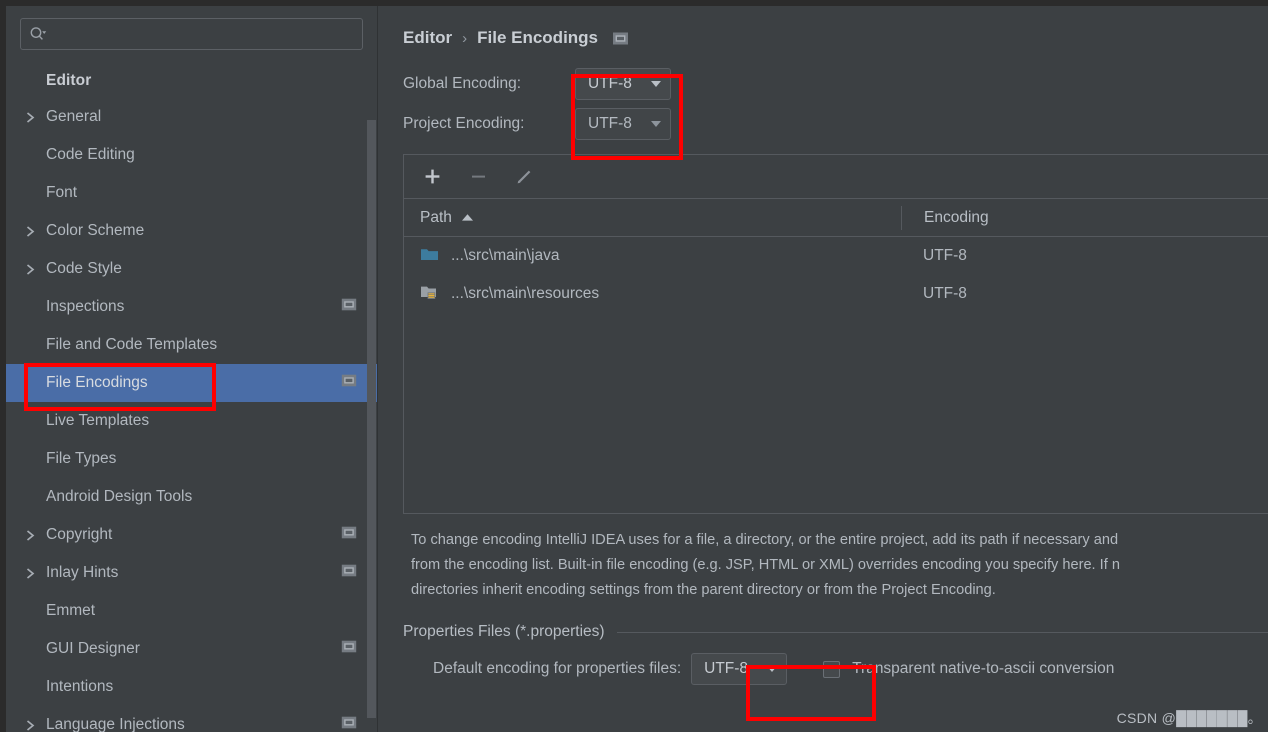  I want to click on sidebar-item-label: Android Design Tools, so click(119, 496).